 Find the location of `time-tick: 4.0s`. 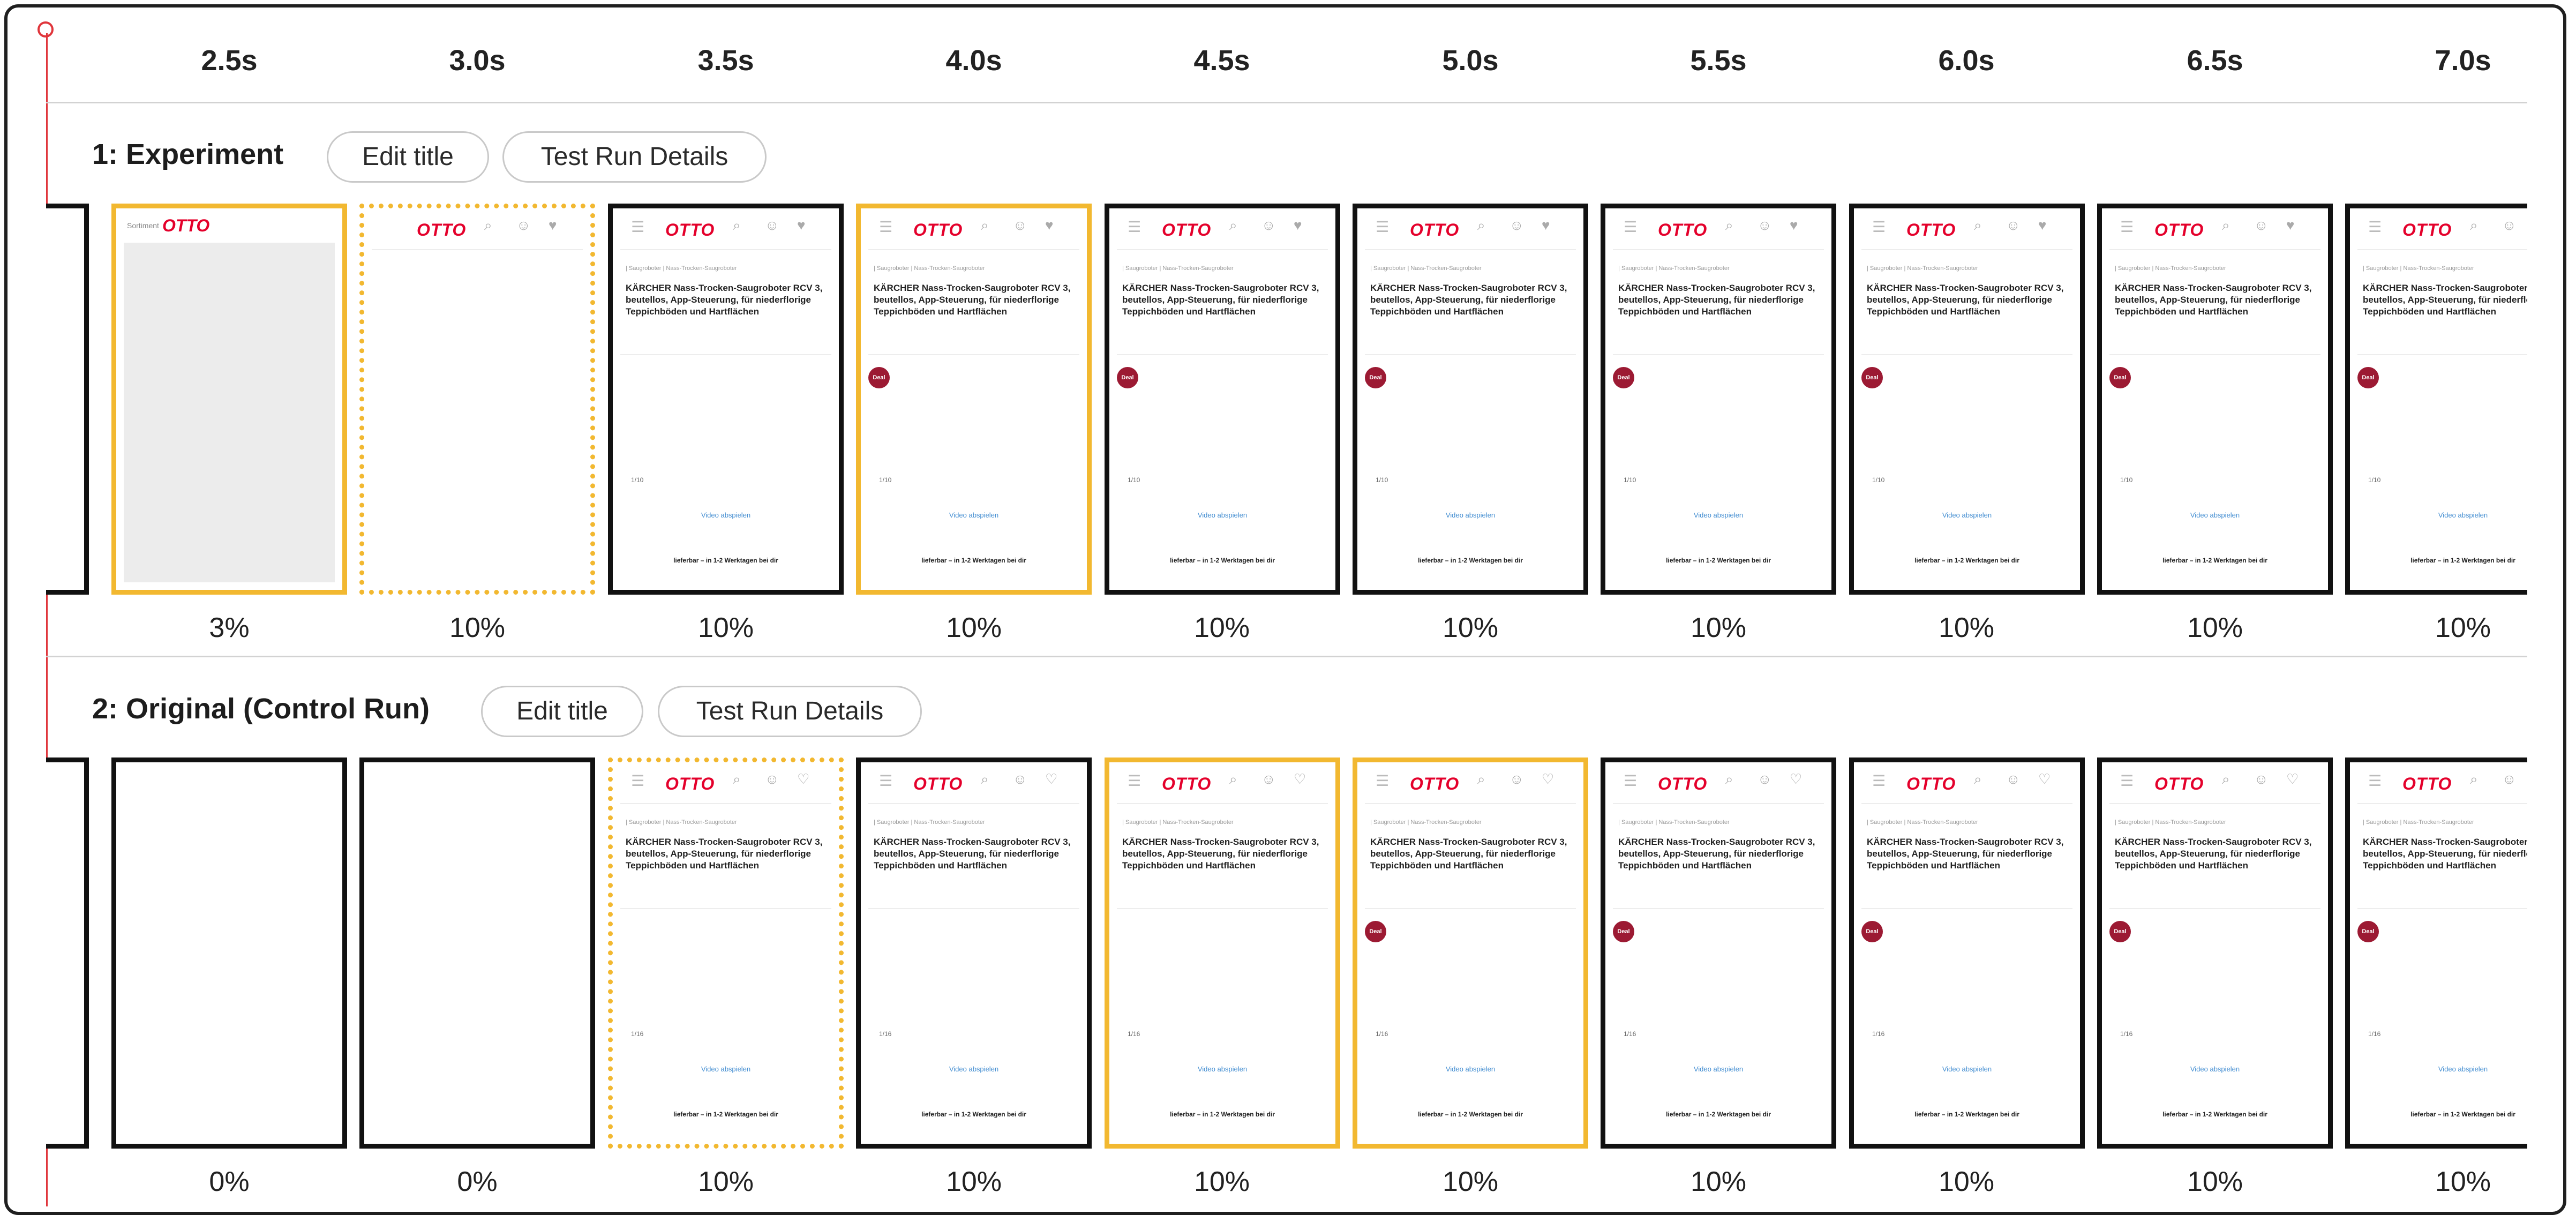

time-tick: 4.0s is located at coordinates (973, 60).